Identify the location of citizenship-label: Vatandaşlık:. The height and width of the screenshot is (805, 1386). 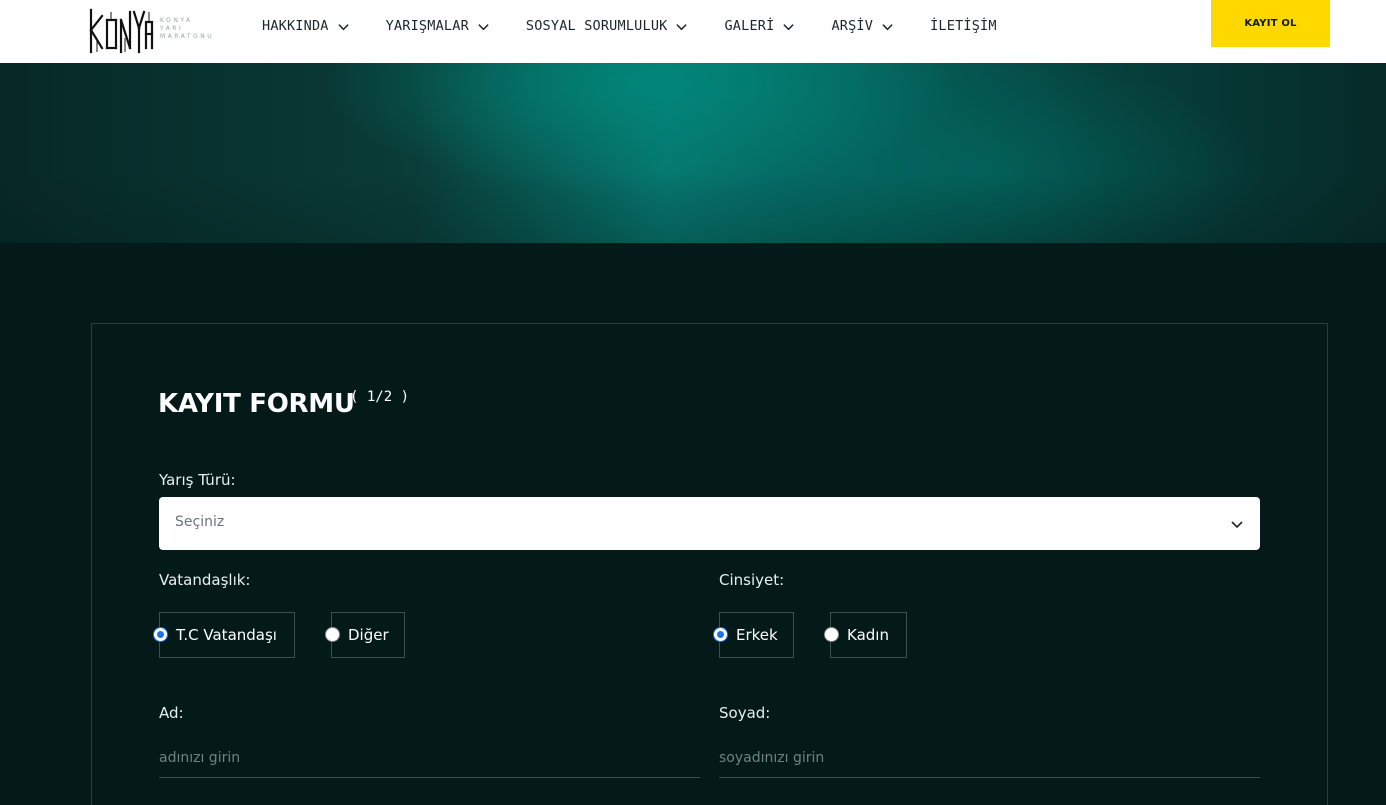
(205, 580).